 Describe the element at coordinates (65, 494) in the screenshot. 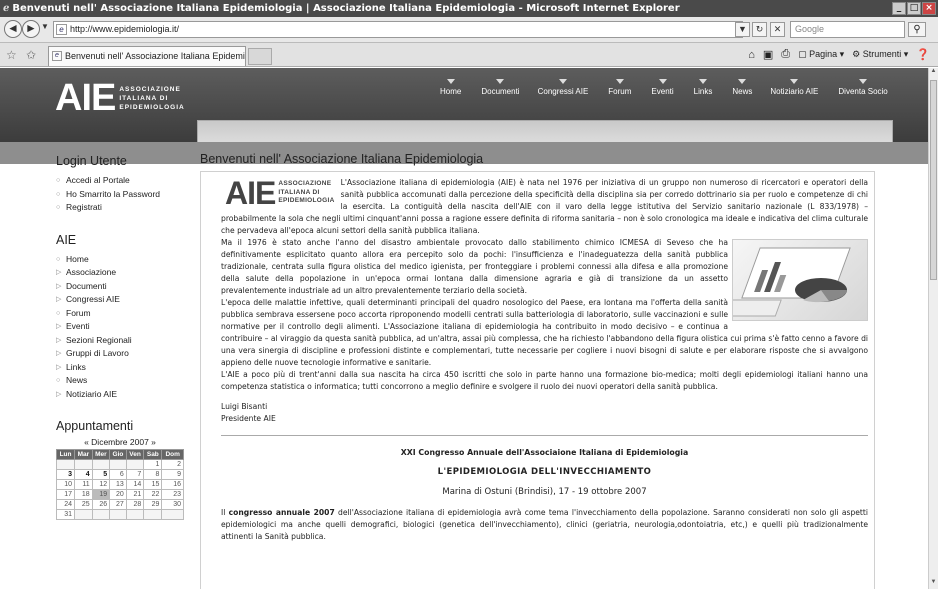

I see `calendar-day: 17` at that location.